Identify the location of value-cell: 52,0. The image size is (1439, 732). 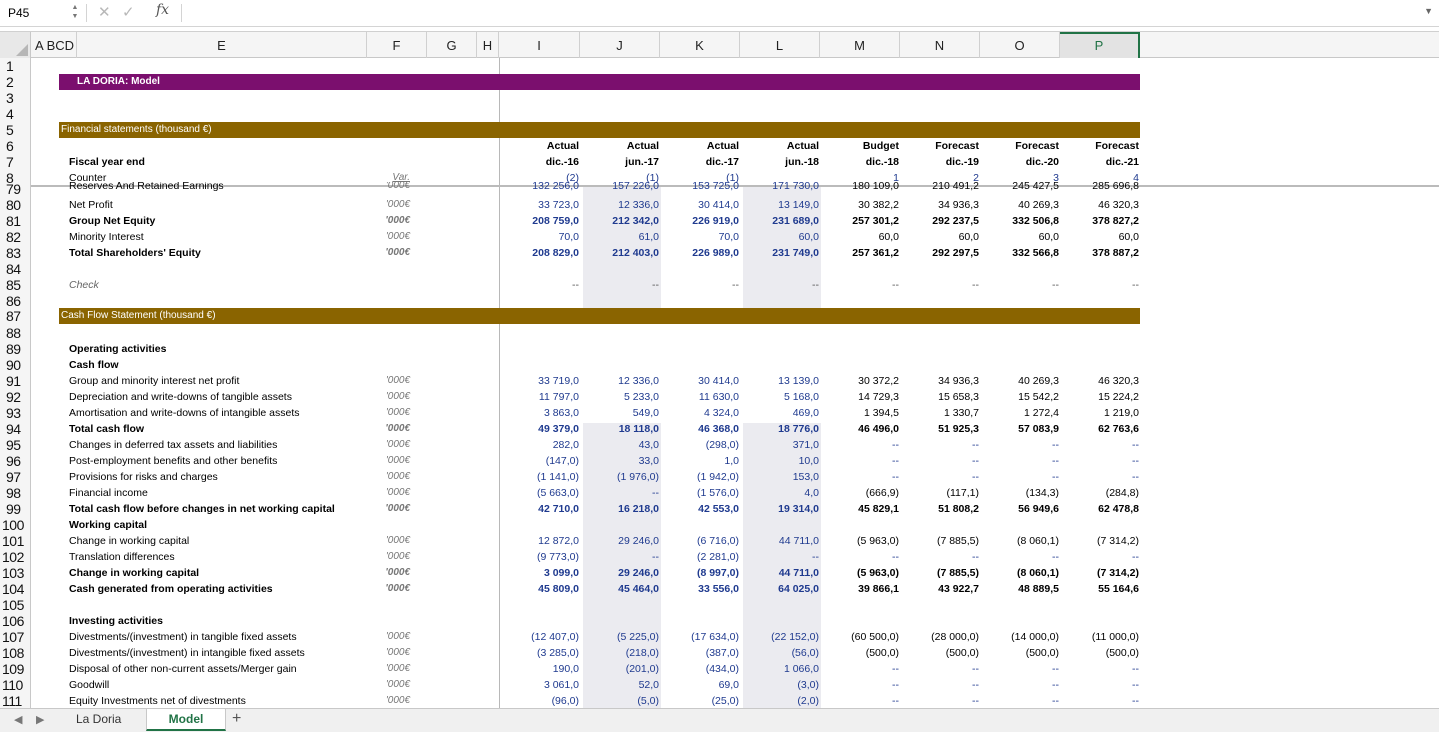
(620, 685).